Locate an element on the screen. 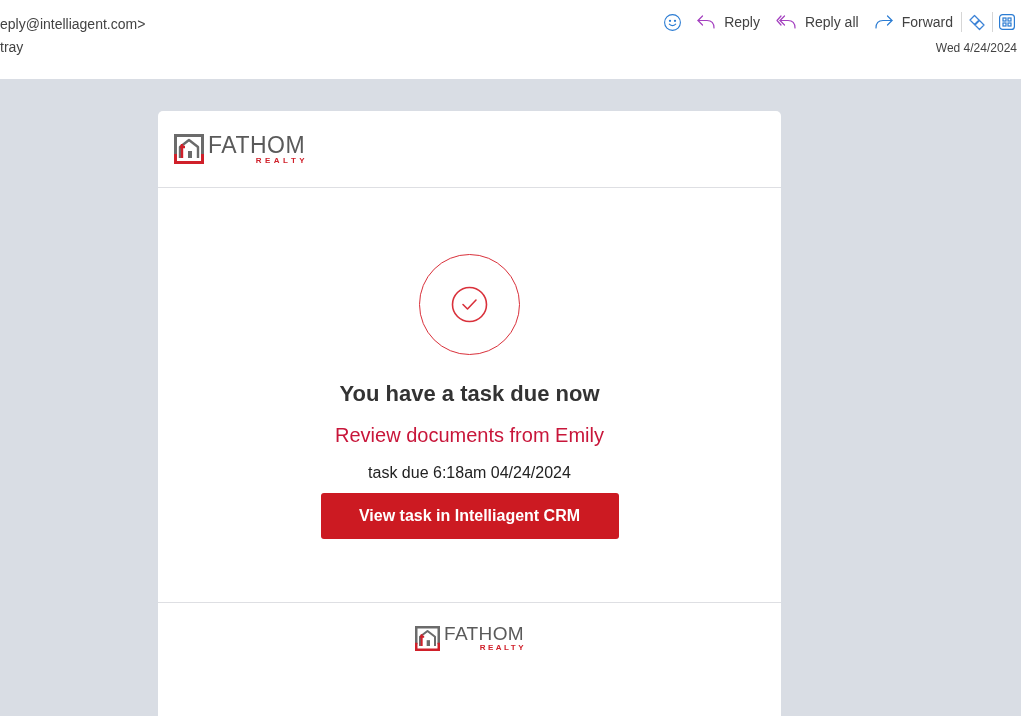 This screenshot has width=1021, height=716. task-name: Review documents from Emily is located at coordinates (469, 435).